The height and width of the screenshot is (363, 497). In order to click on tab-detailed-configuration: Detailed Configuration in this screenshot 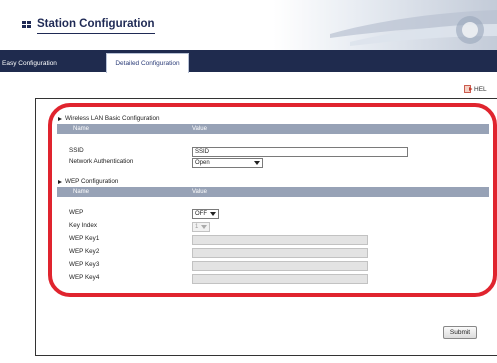, I will do `click(147, 63)`.